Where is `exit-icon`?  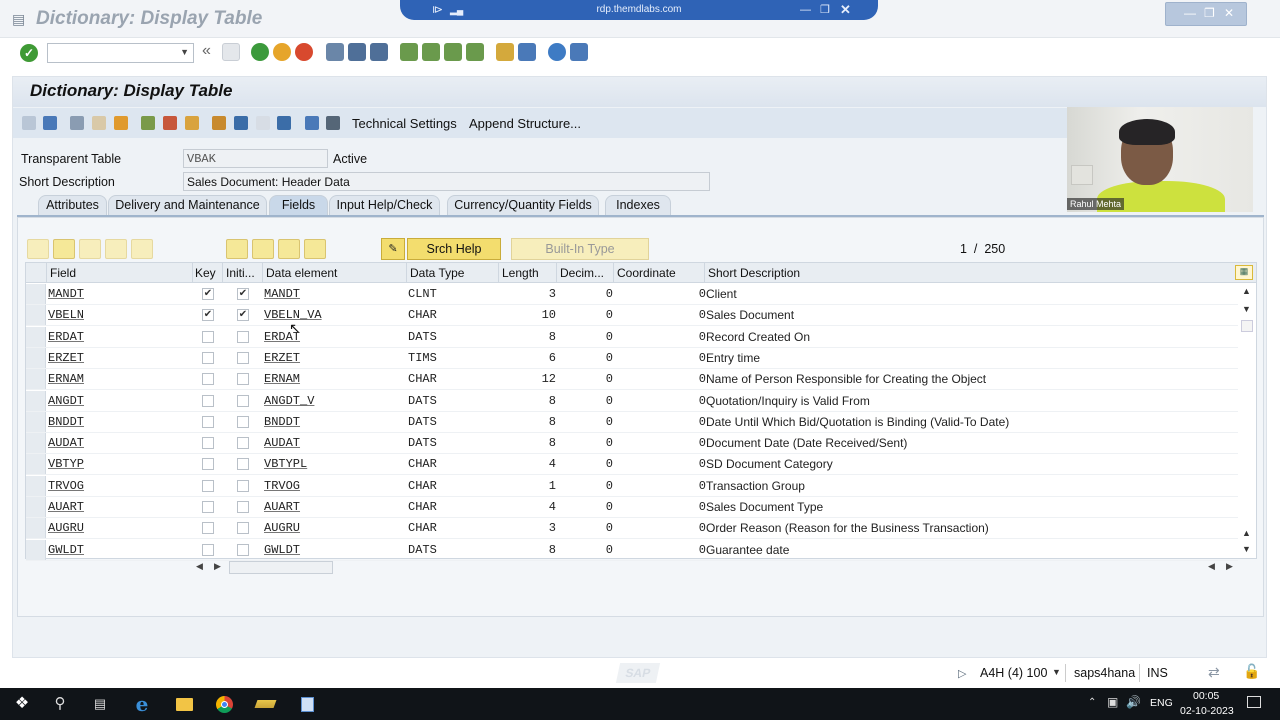
exit-icon is located at coordinates (282, 52).